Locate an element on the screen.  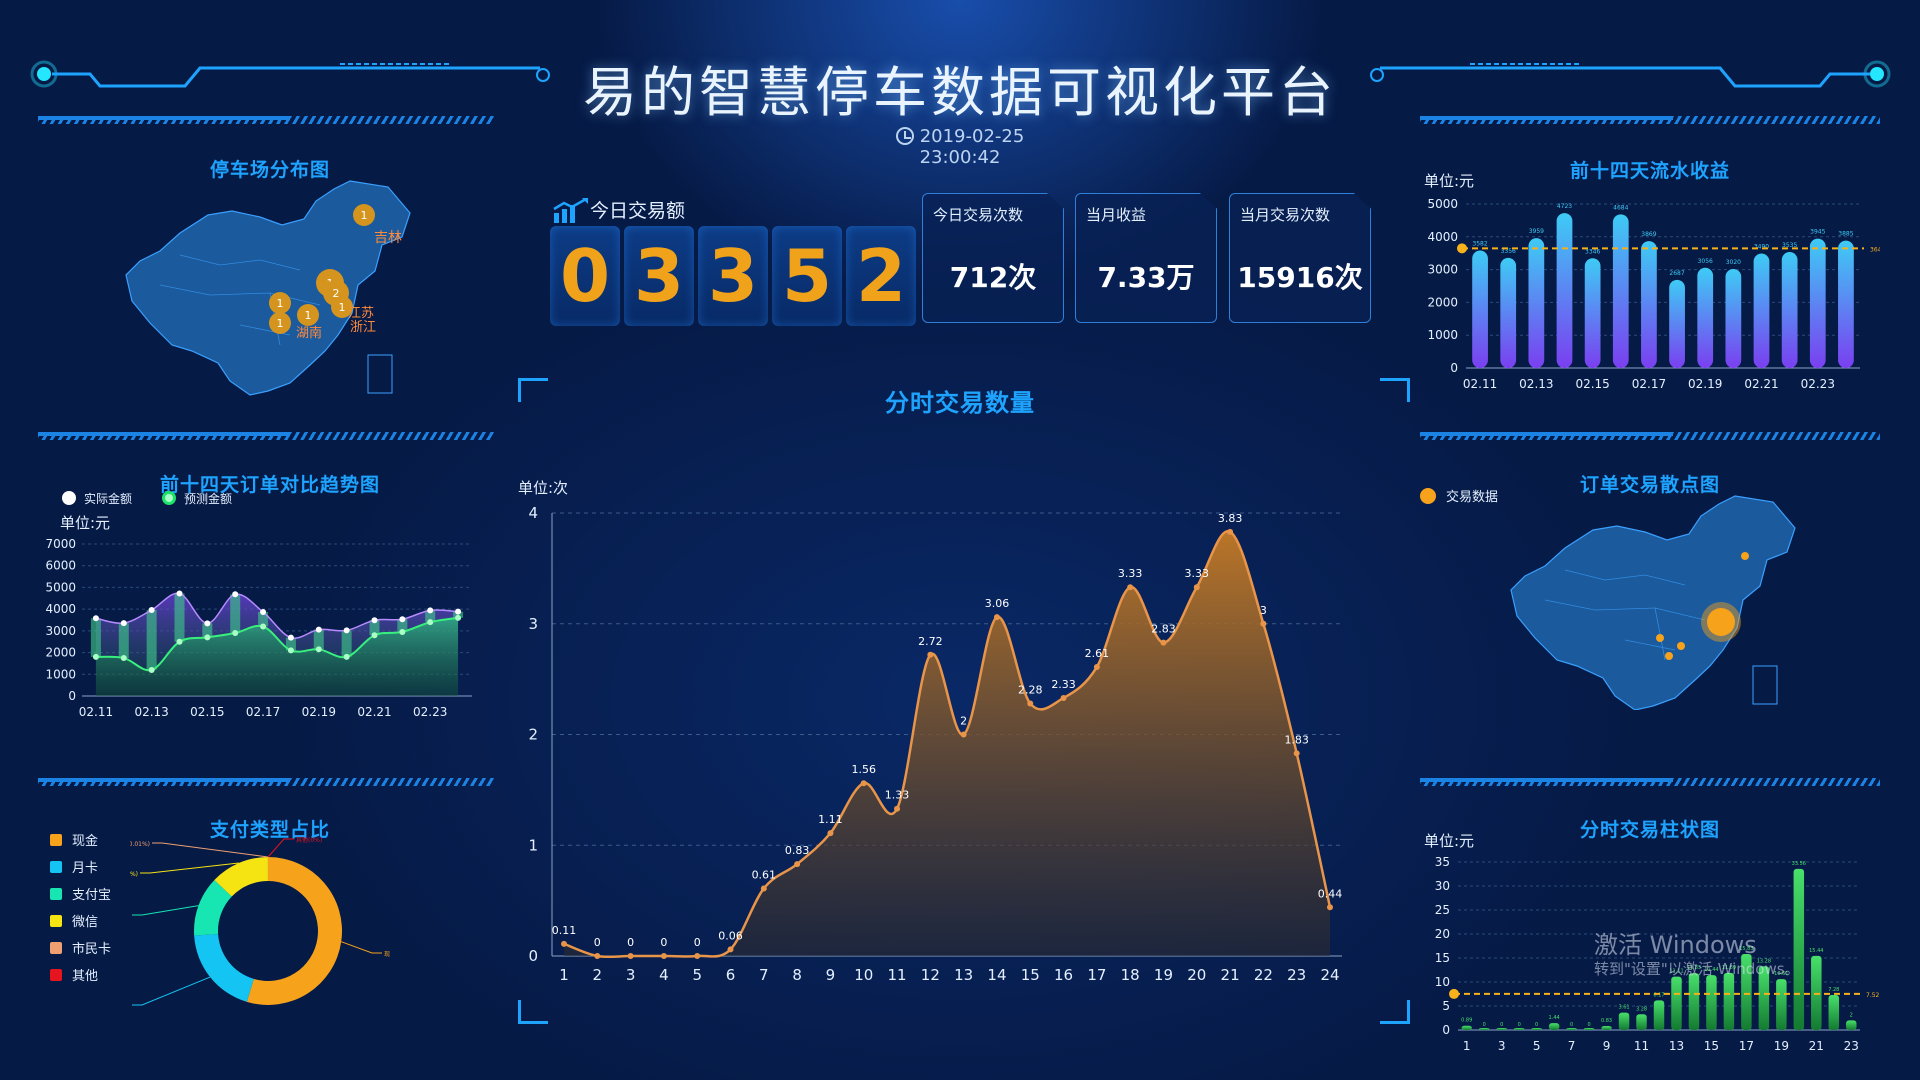
map-label: 浙江 is located at coordinates (363, 327).